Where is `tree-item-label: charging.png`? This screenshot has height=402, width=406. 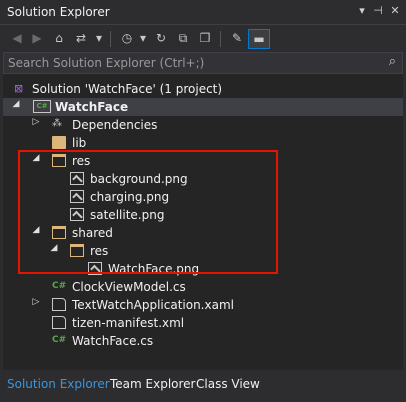 tree-item-label: charging.png is located at coordinates (130, 197).